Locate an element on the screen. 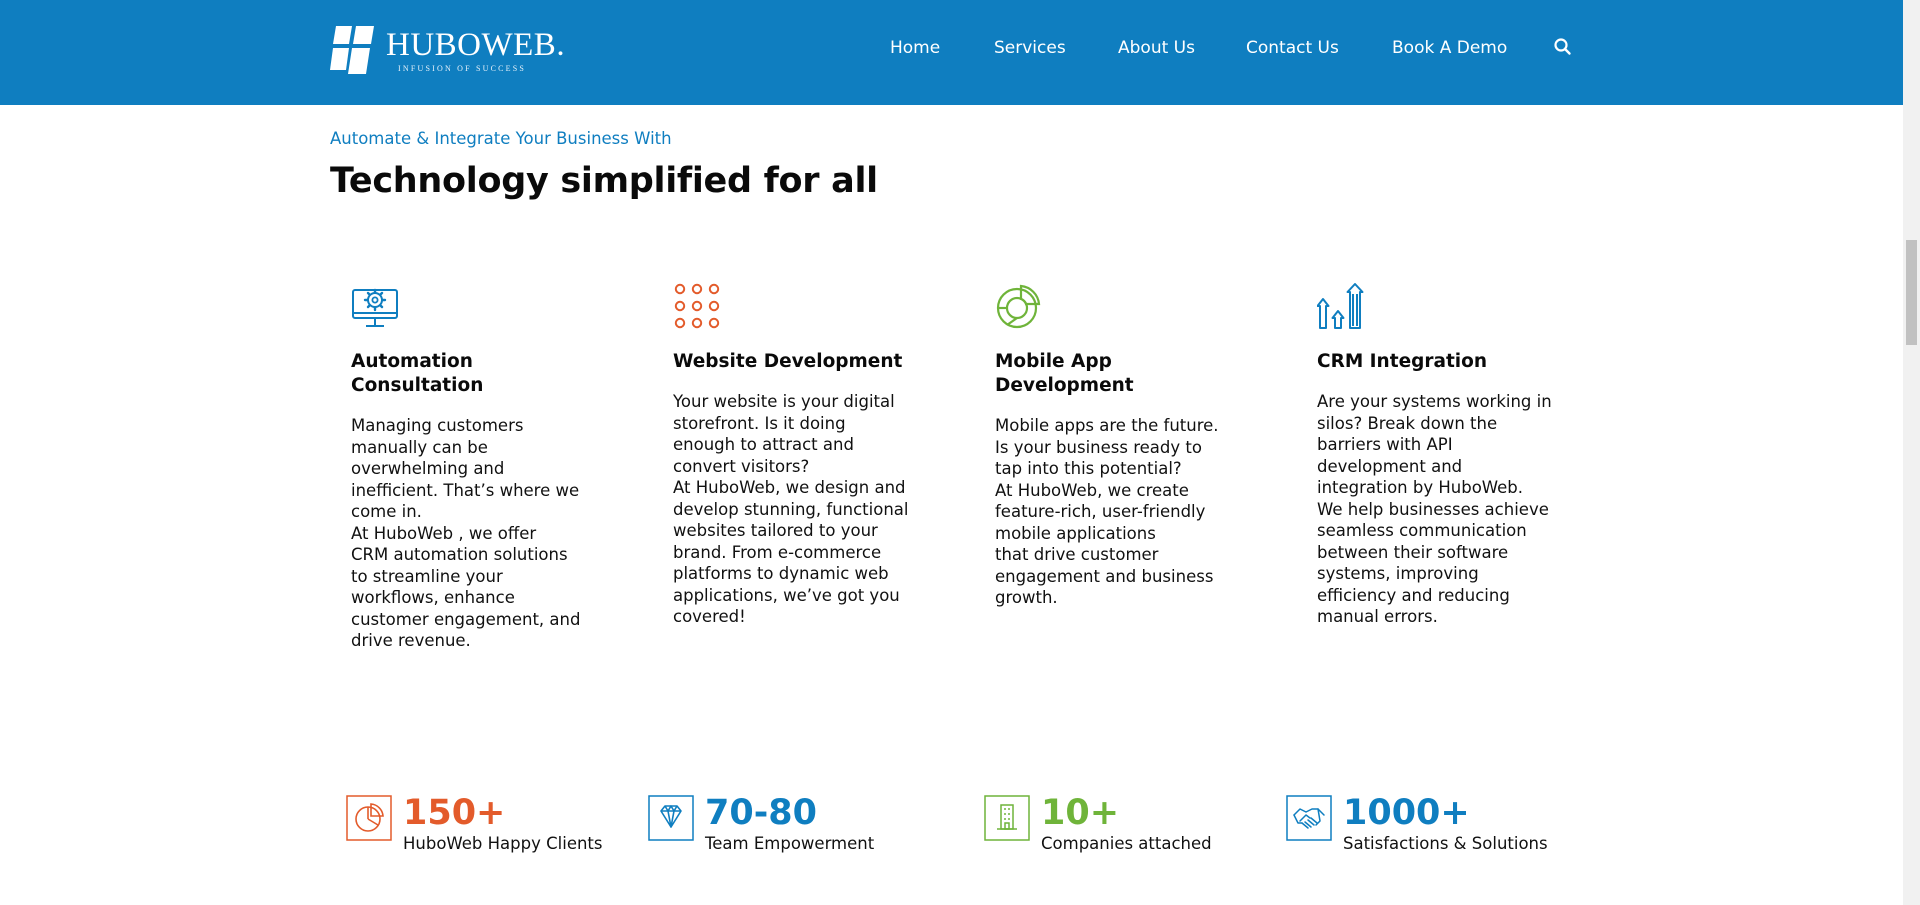 The image size is (1920, 905). section-eyebrow: Automate & Integrate Your Business With is located at coordinates (501, 138).